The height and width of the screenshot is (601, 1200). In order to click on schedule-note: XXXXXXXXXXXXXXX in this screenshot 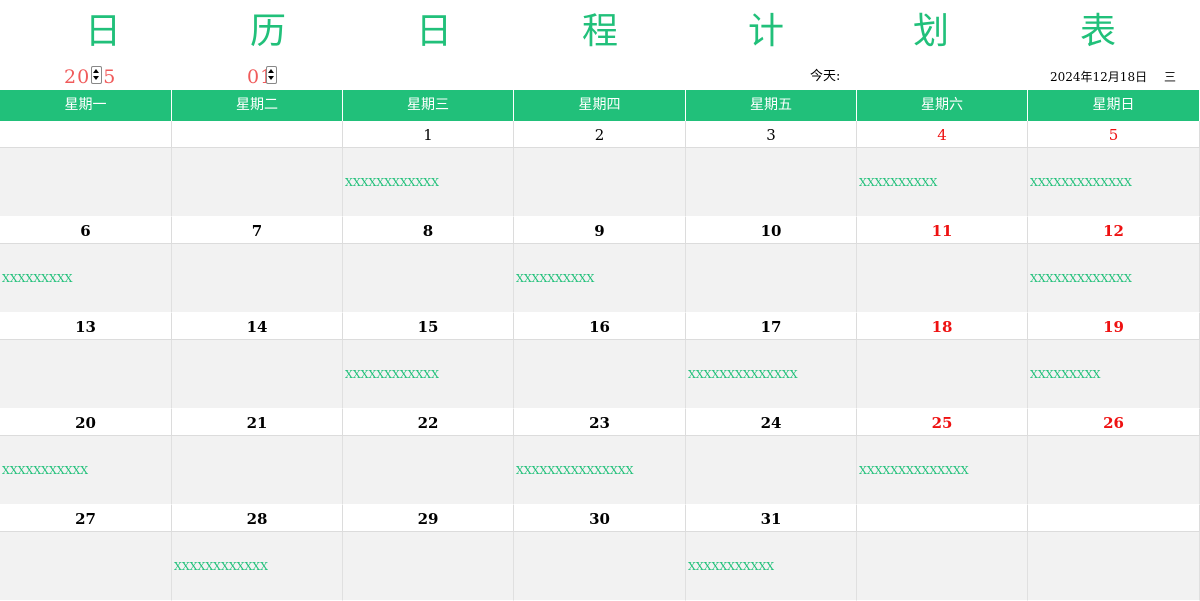, I will do `click(575, 470)`.